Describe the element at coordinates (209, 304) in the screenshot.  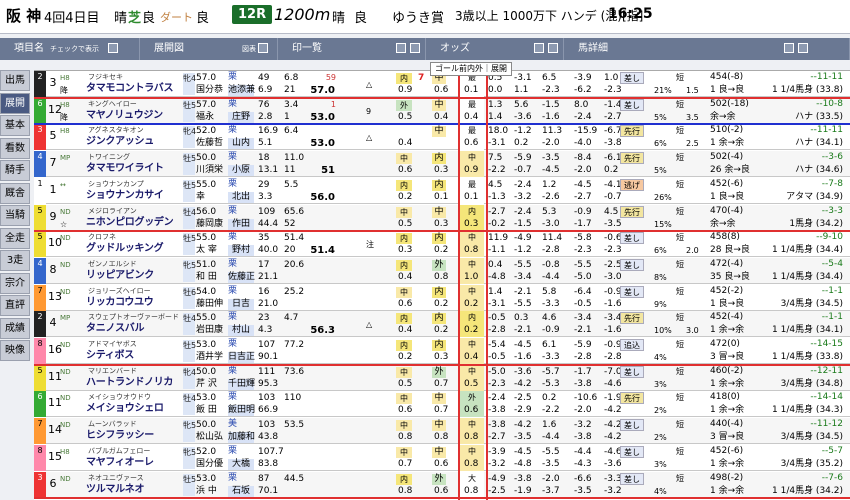
I see `jockey-name: 藤田伸` at that location.